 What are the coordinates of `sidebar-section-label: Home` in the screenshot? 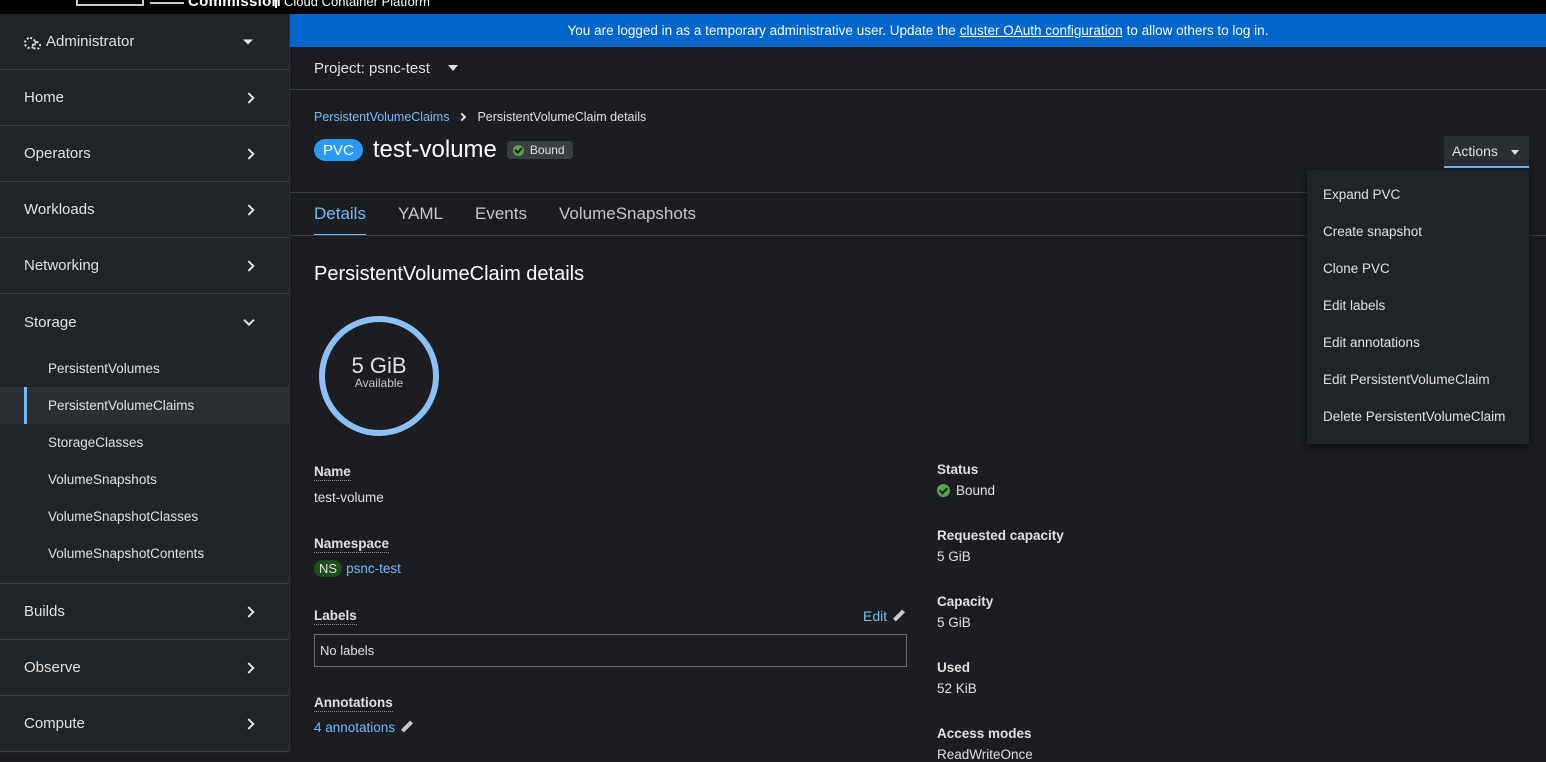 It's located at (44, 97).